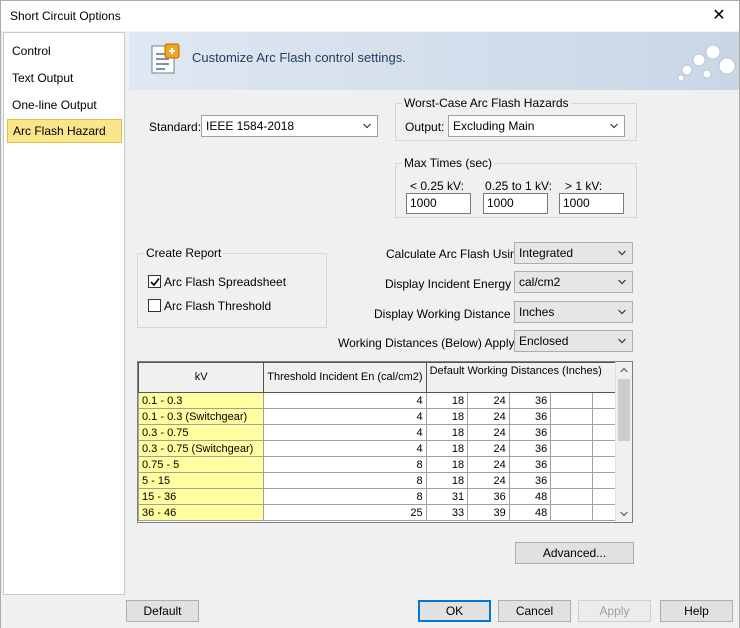 This screenshot has width=740, height=628. I want to click on threshold-column-header: Threshold Incident En (cal/cm2), so click(345, 377).